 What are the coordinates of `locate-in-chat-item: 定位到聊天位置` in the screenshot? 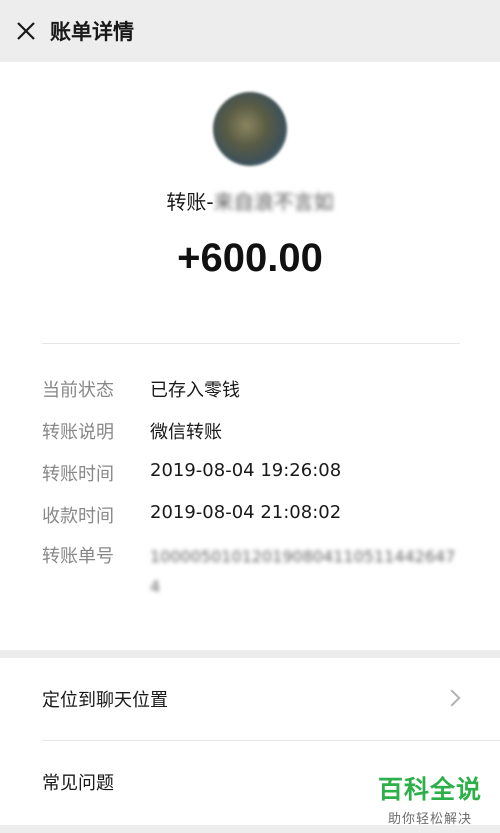 It's located at (250, 699).